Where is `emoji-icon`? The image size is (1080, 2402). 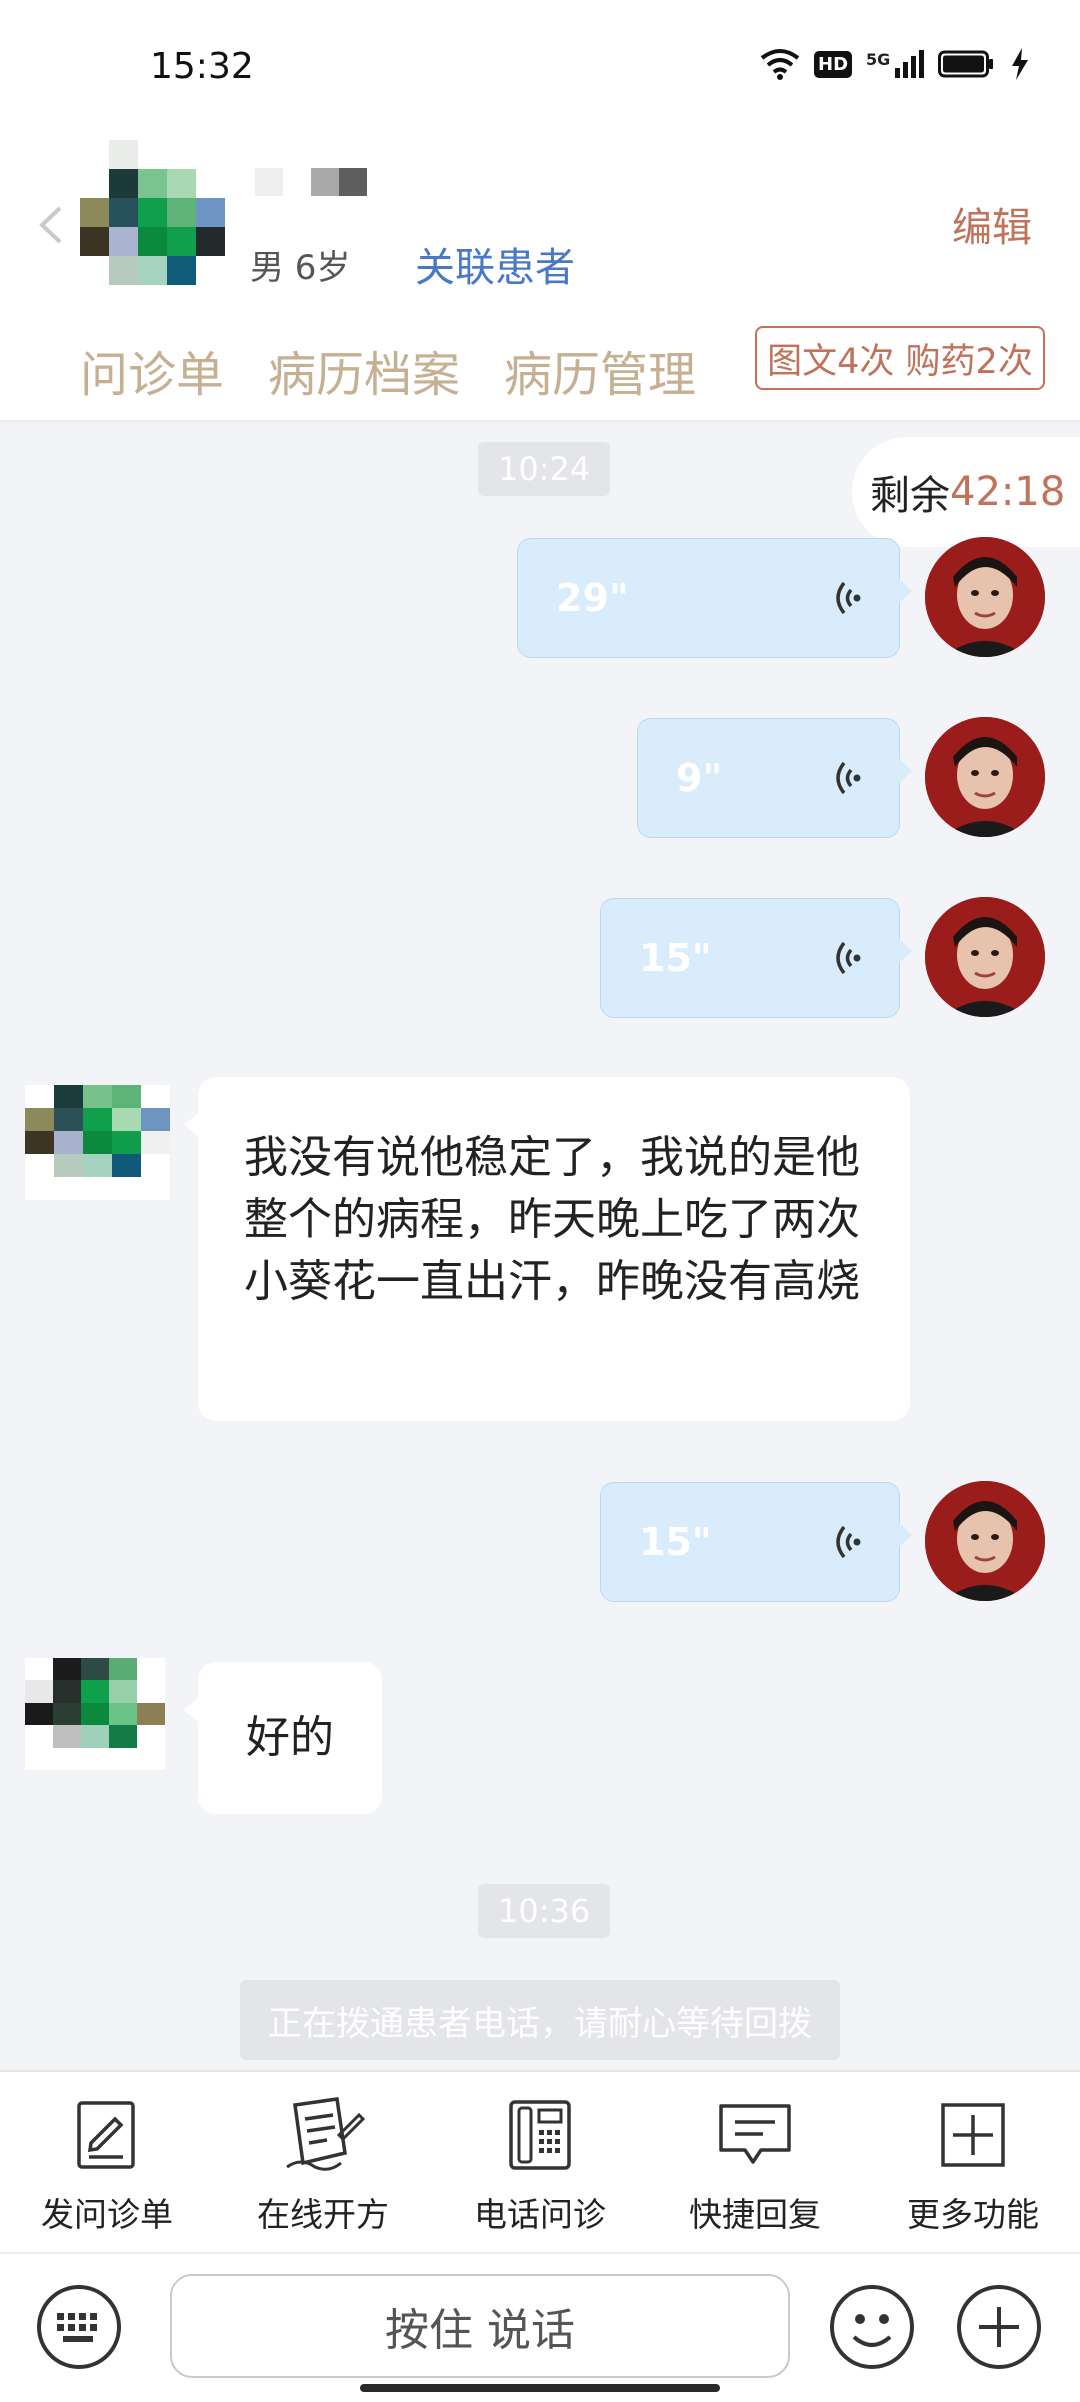
emoji-icon is located at coordinates (872, 2327).